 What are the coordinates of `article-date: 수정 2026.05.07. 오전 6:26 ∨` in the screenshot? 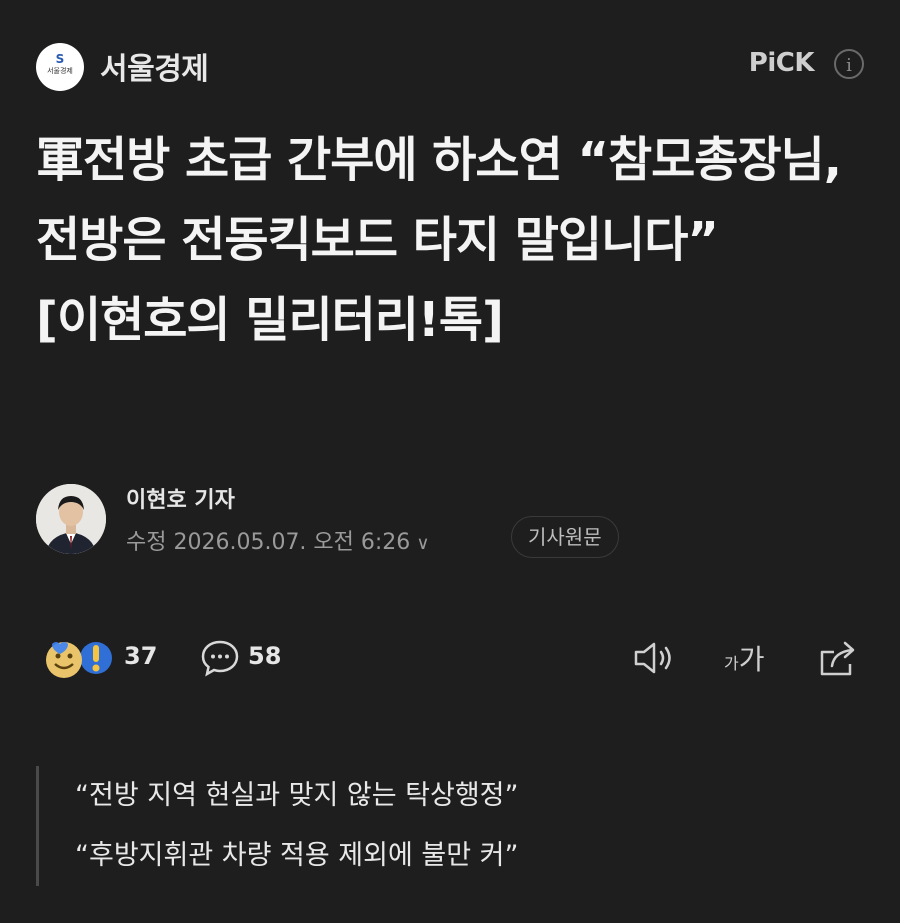 It's located at (278, 540).